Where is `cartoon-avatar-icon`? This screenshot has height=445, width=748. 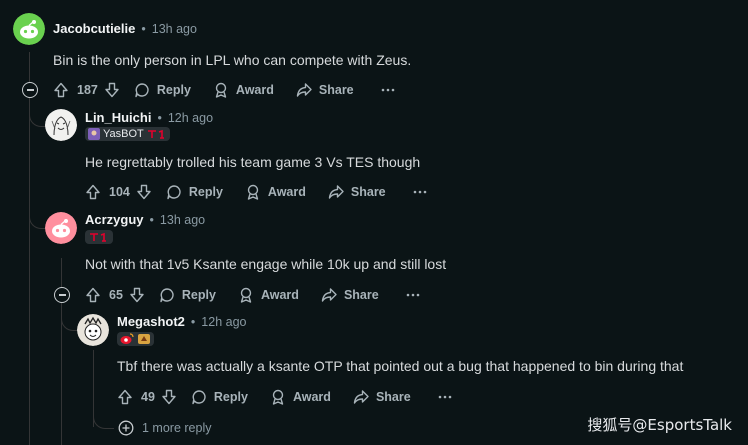 cartoon-avatar-icon is located at coordinates (93, 330).